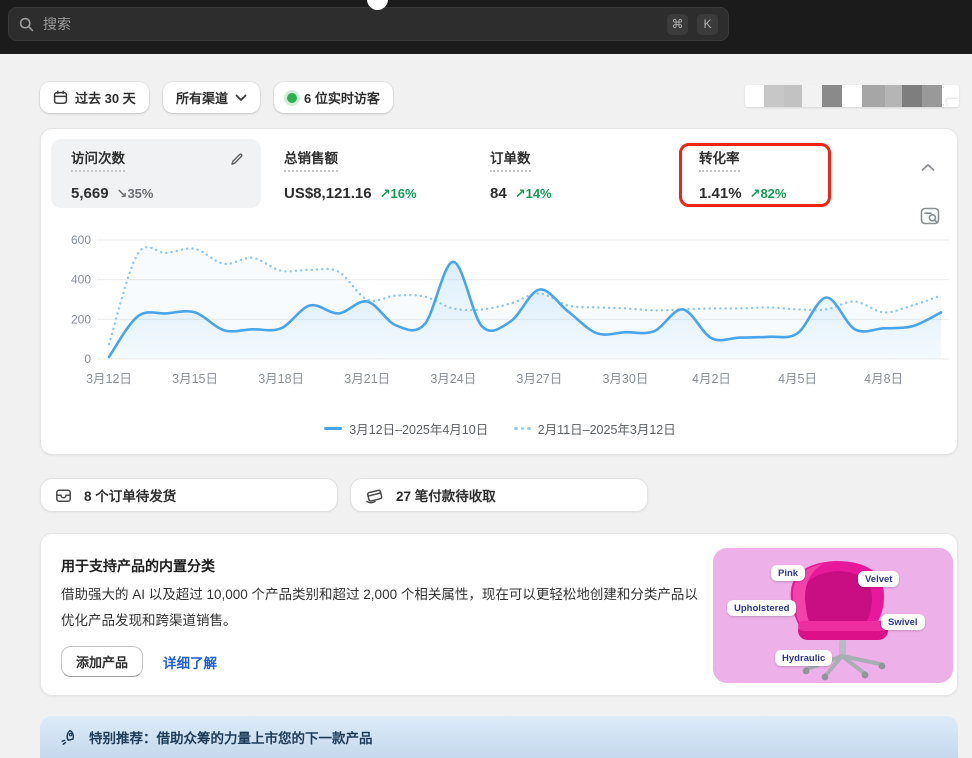 The image size is (972, 758). What do you see at coordinates (720, 193) in the screenshot?
I see `metric-conversion-rate-value: 1.41%` at bounding box center [720, 193].